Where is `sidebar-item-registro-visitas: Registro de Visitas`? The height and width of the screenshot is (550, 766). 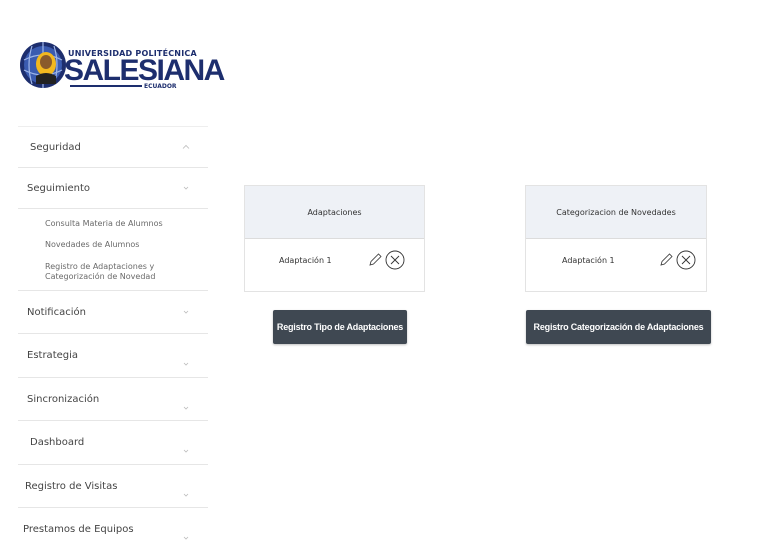 sidebar-item-registro-visitas: Registro de Visitas is located at coordinates (113, 486).